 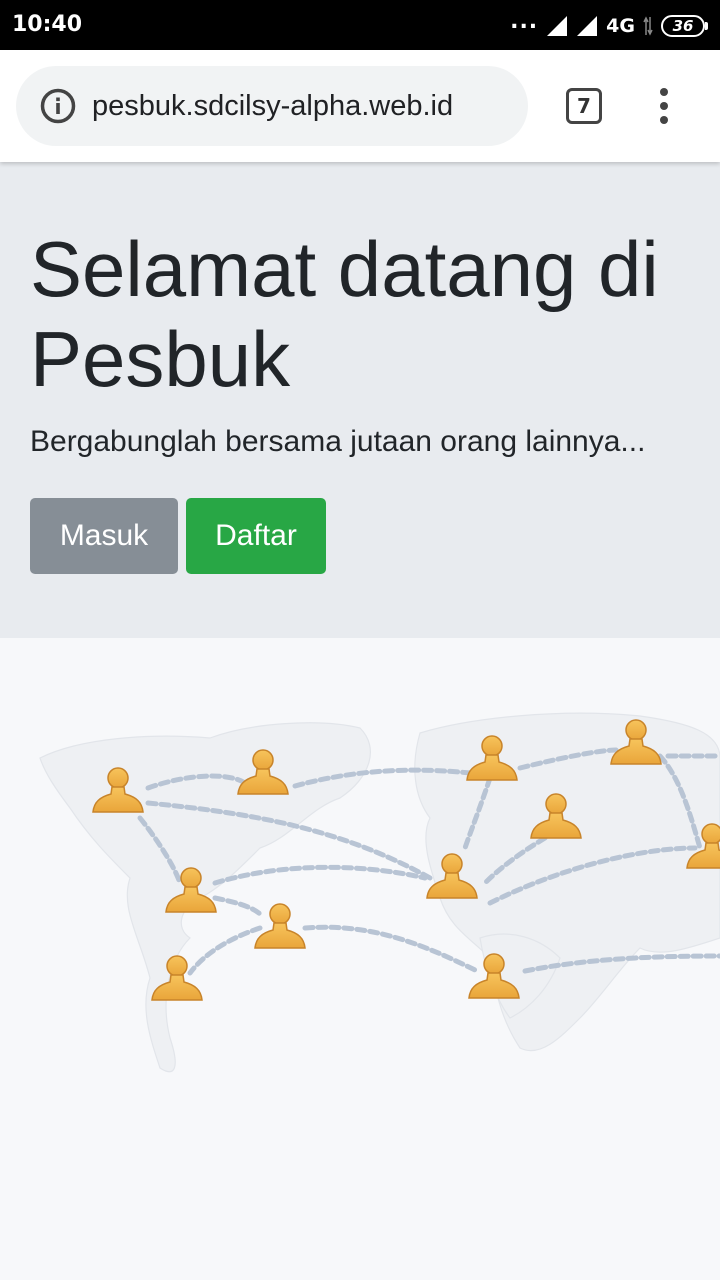 I want to click on status-time: 10:40, so click(x=47, y=24).